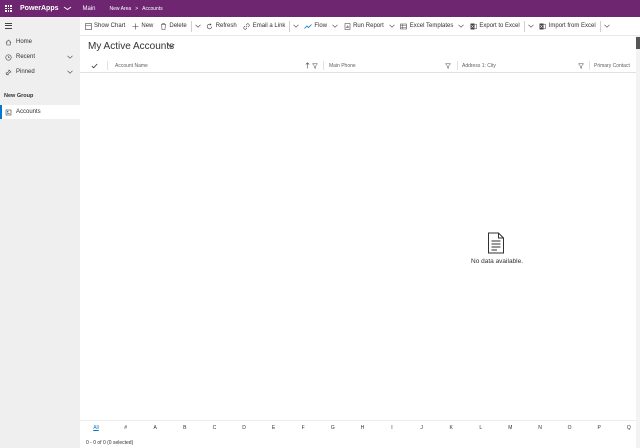  Describe the element at coordinates (24, 42) in the screenshot. I see `sidebar-item-label: Home` at that location.